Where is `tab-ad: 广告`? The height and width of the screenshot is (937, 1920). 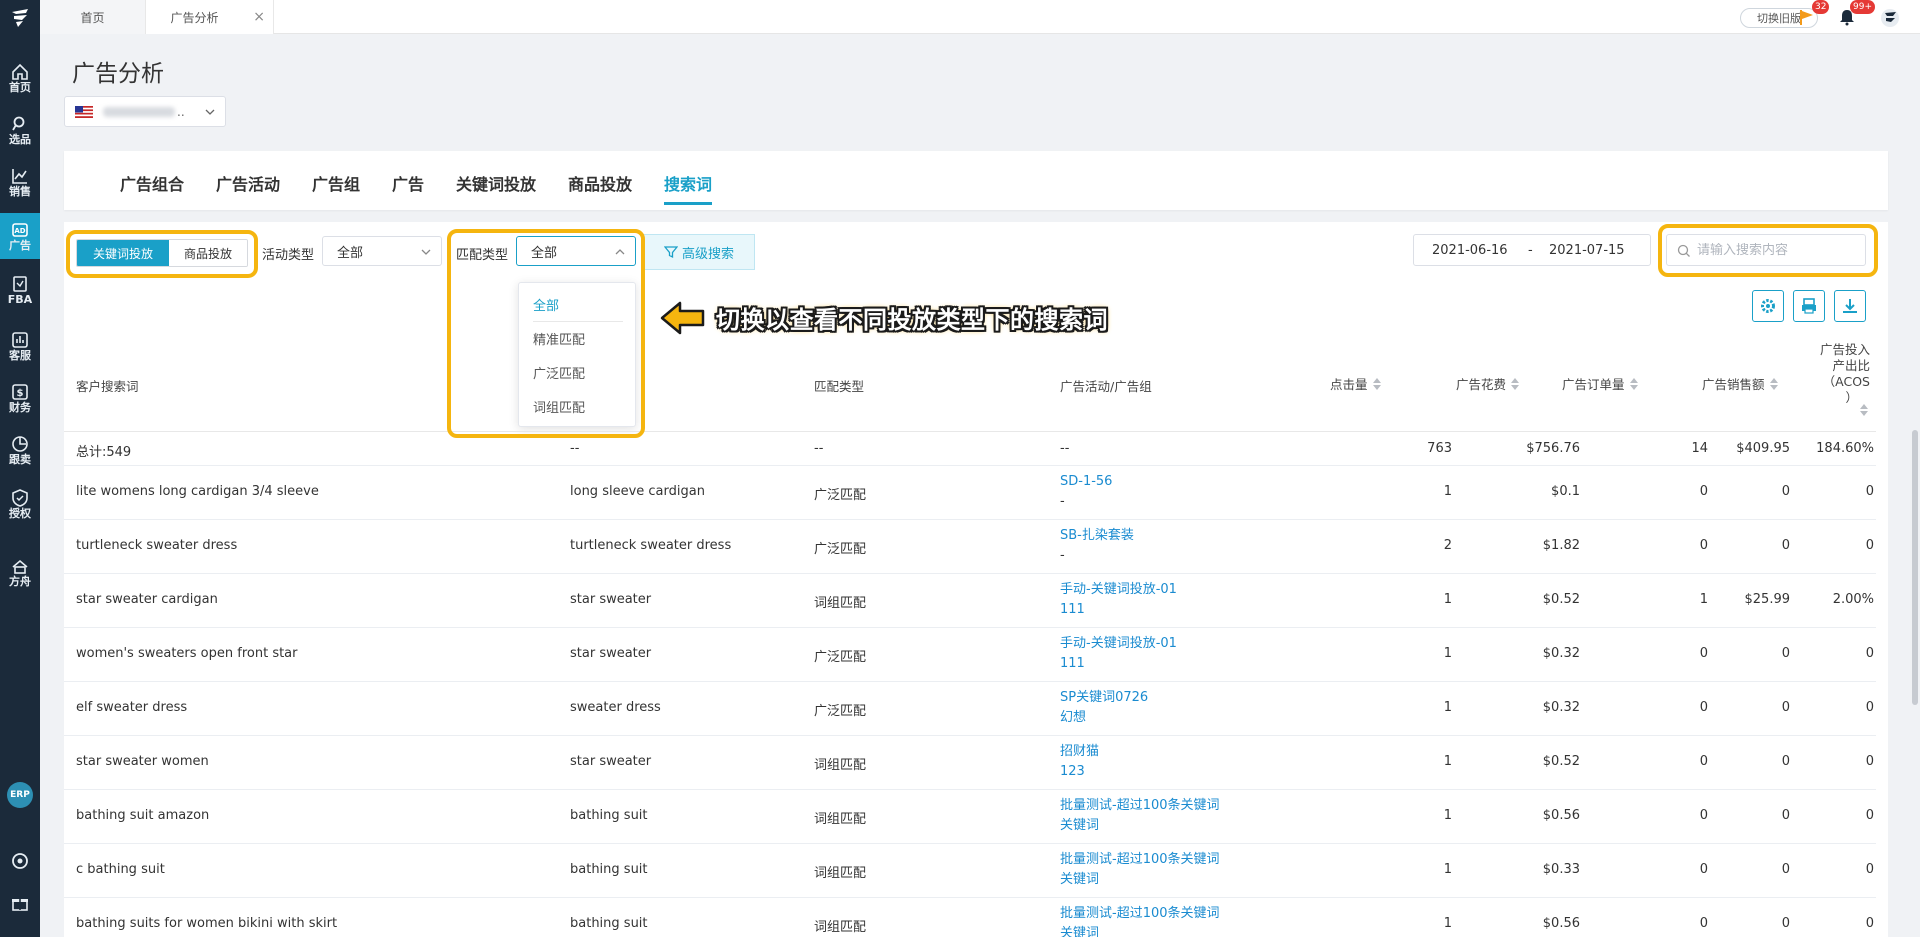
tab-ad: 广告 is located at coordinates (408, 183).